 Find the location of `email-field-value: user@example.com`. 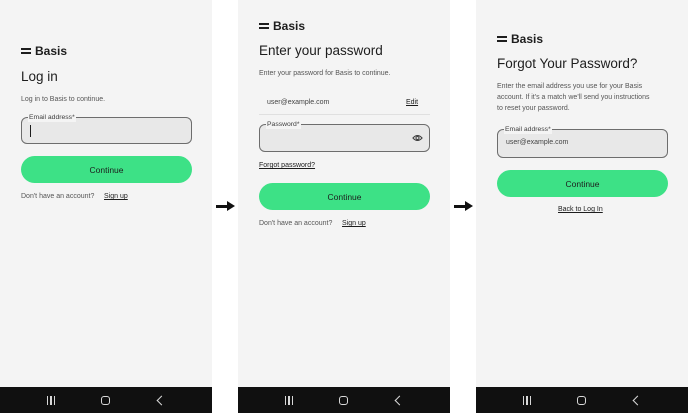

email-field-value: user@example.com is located at coordinates (537, 142).